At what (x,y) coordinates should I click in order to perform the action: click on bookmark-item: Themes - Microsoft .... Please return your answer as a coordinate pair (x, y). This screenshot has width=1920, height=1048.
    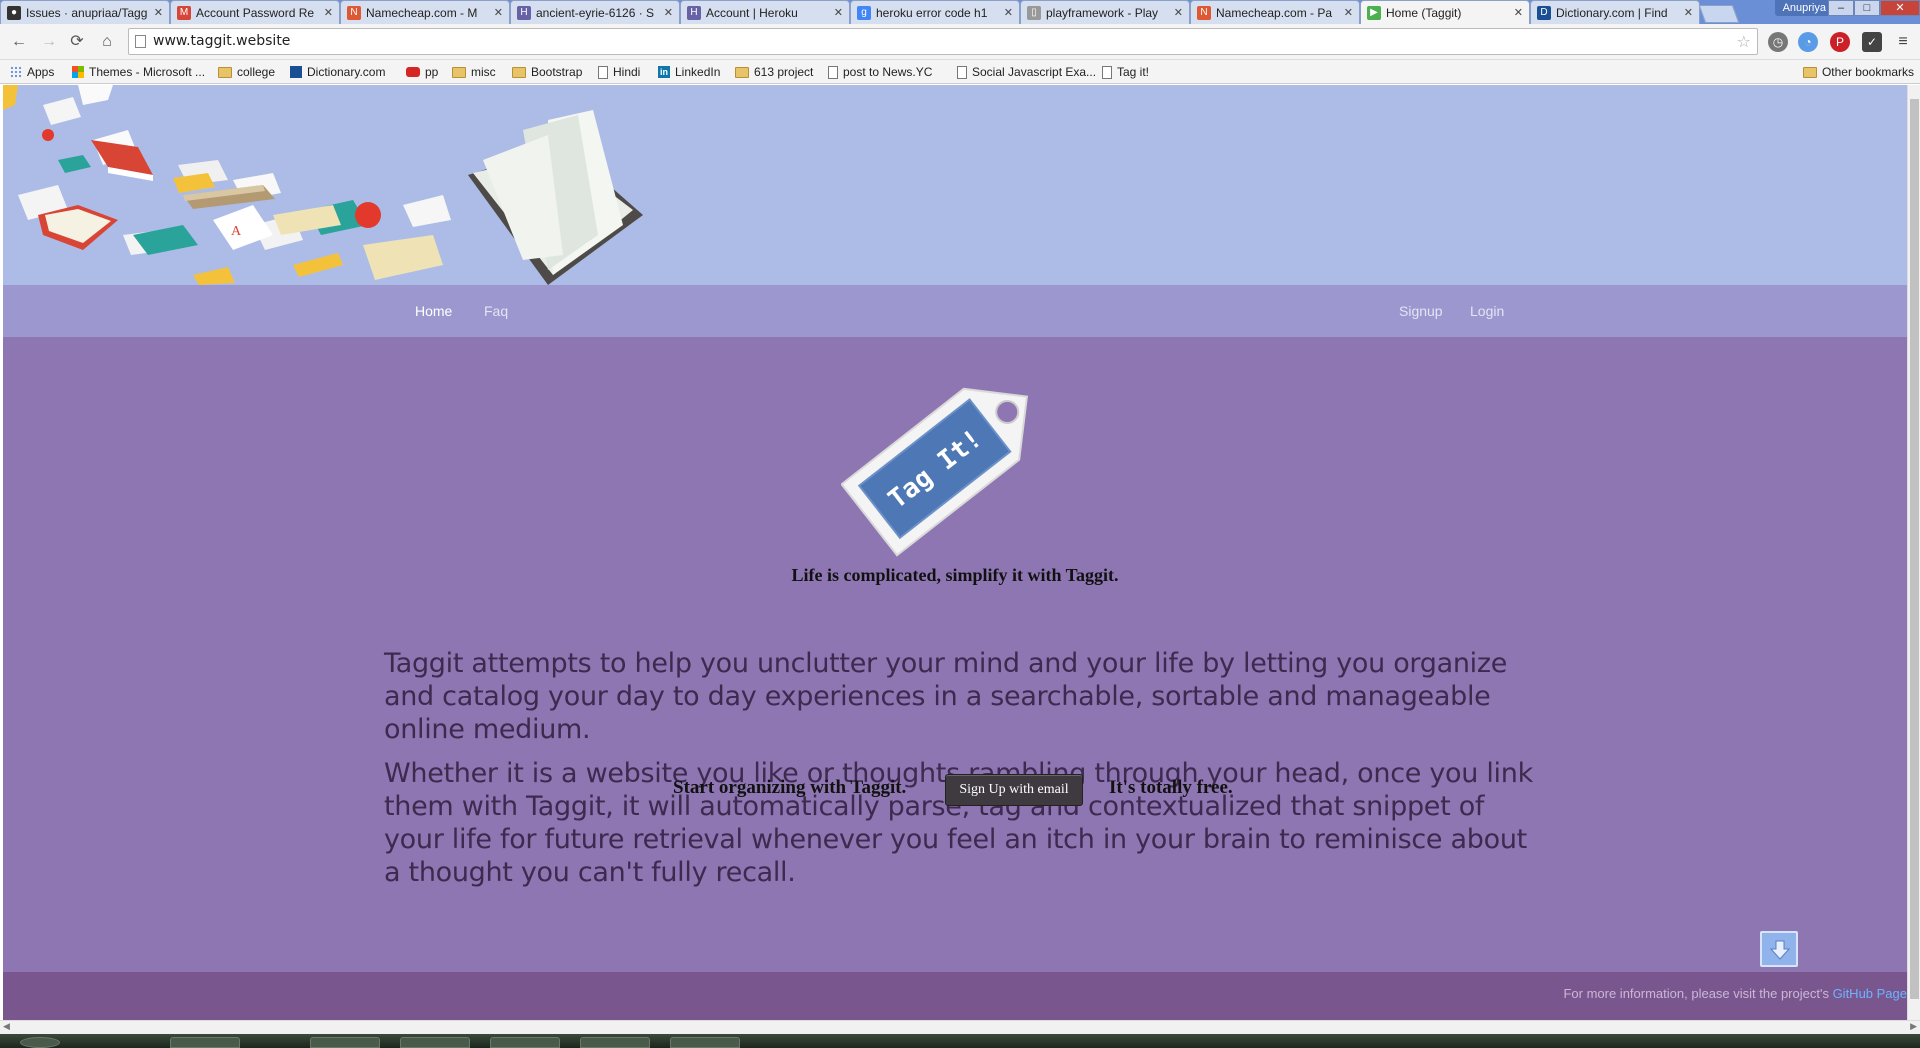
    Looking at the image, I should click on (138, 72).